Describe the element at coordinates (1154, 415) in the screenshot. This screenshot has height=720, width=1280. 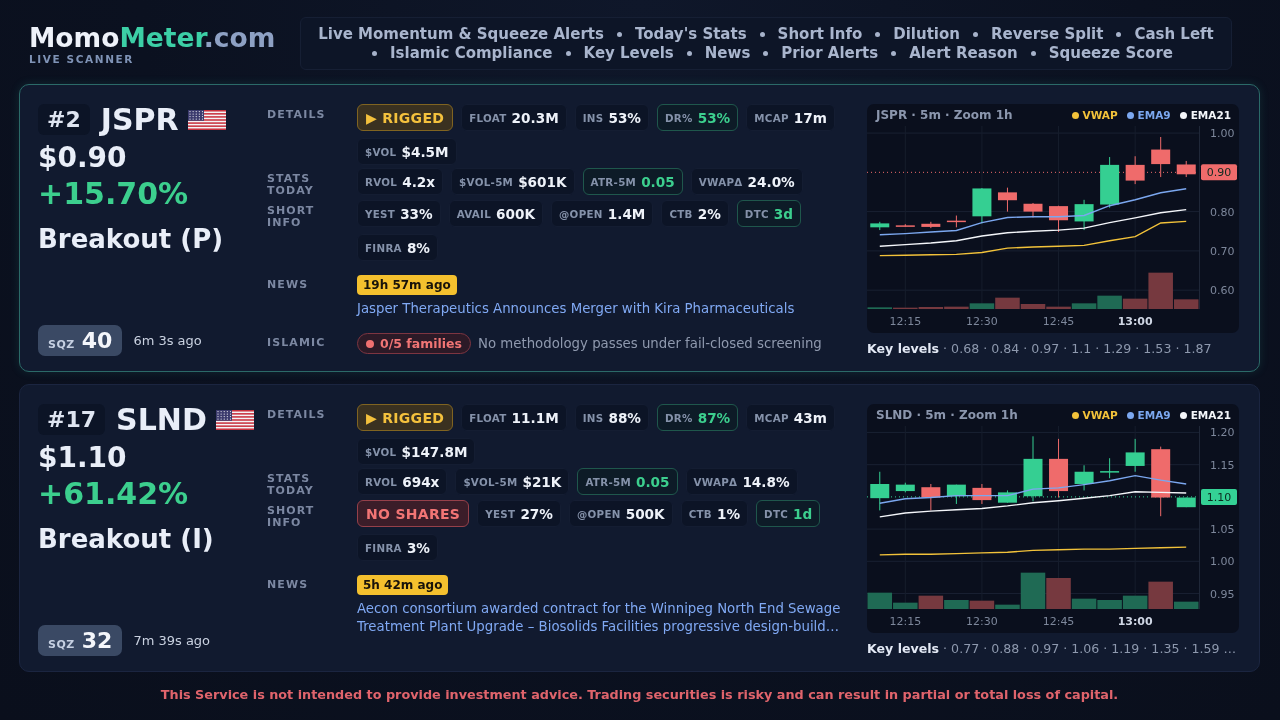
I see `legend-label: EMA9` at that location.